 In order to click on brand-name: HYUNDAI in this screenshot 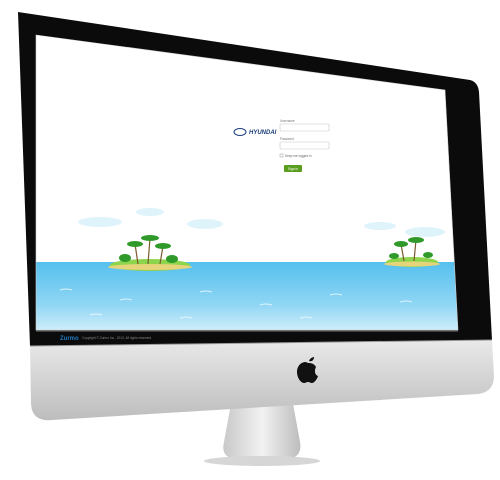, I will do `click(263, 133)`.